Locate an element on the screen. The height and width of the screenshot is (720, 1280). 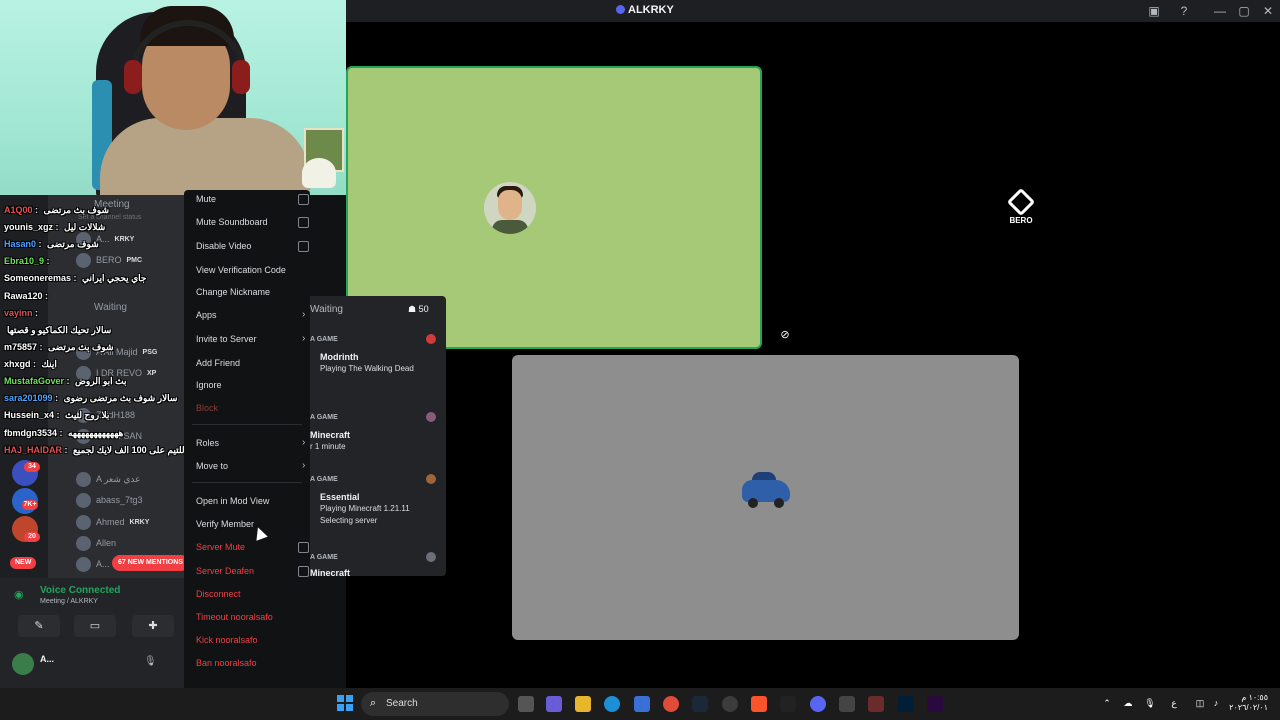
start-button is located at coordinates (345, 703).